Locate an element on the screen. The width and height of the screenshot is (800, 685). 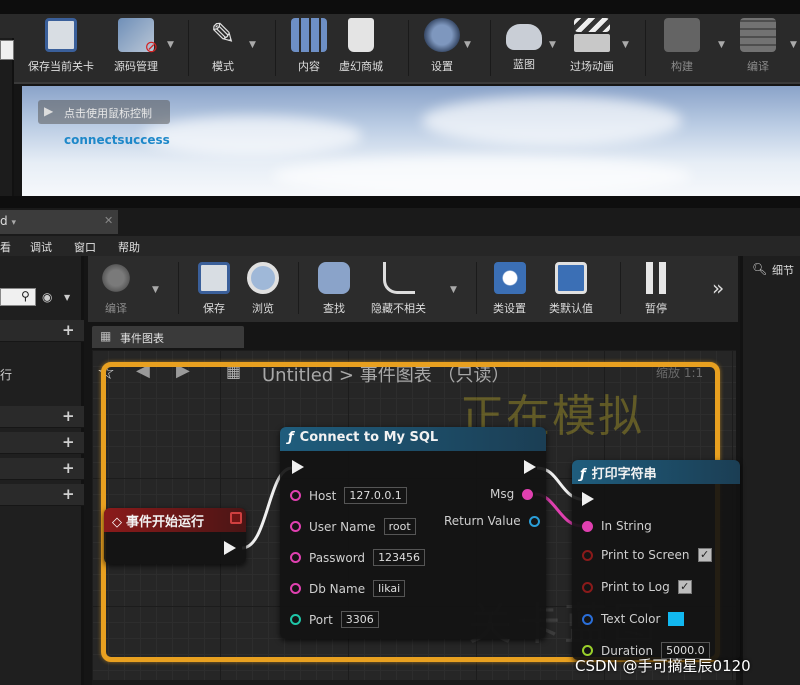
port-label: Port is located at coordinates (321, 619).